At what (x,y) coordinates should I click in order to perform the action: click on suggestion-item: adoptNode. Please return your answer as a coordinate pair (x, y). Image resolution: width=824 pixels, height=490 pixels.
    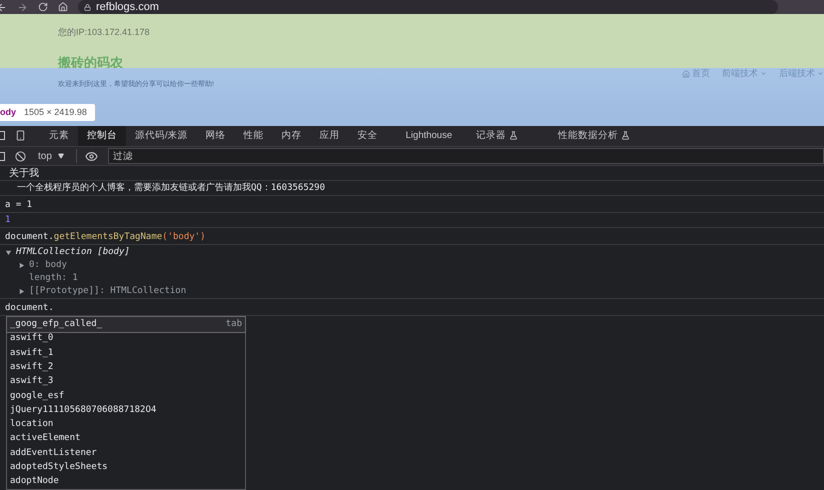
    Looking at the image, I should click on (126, 481).